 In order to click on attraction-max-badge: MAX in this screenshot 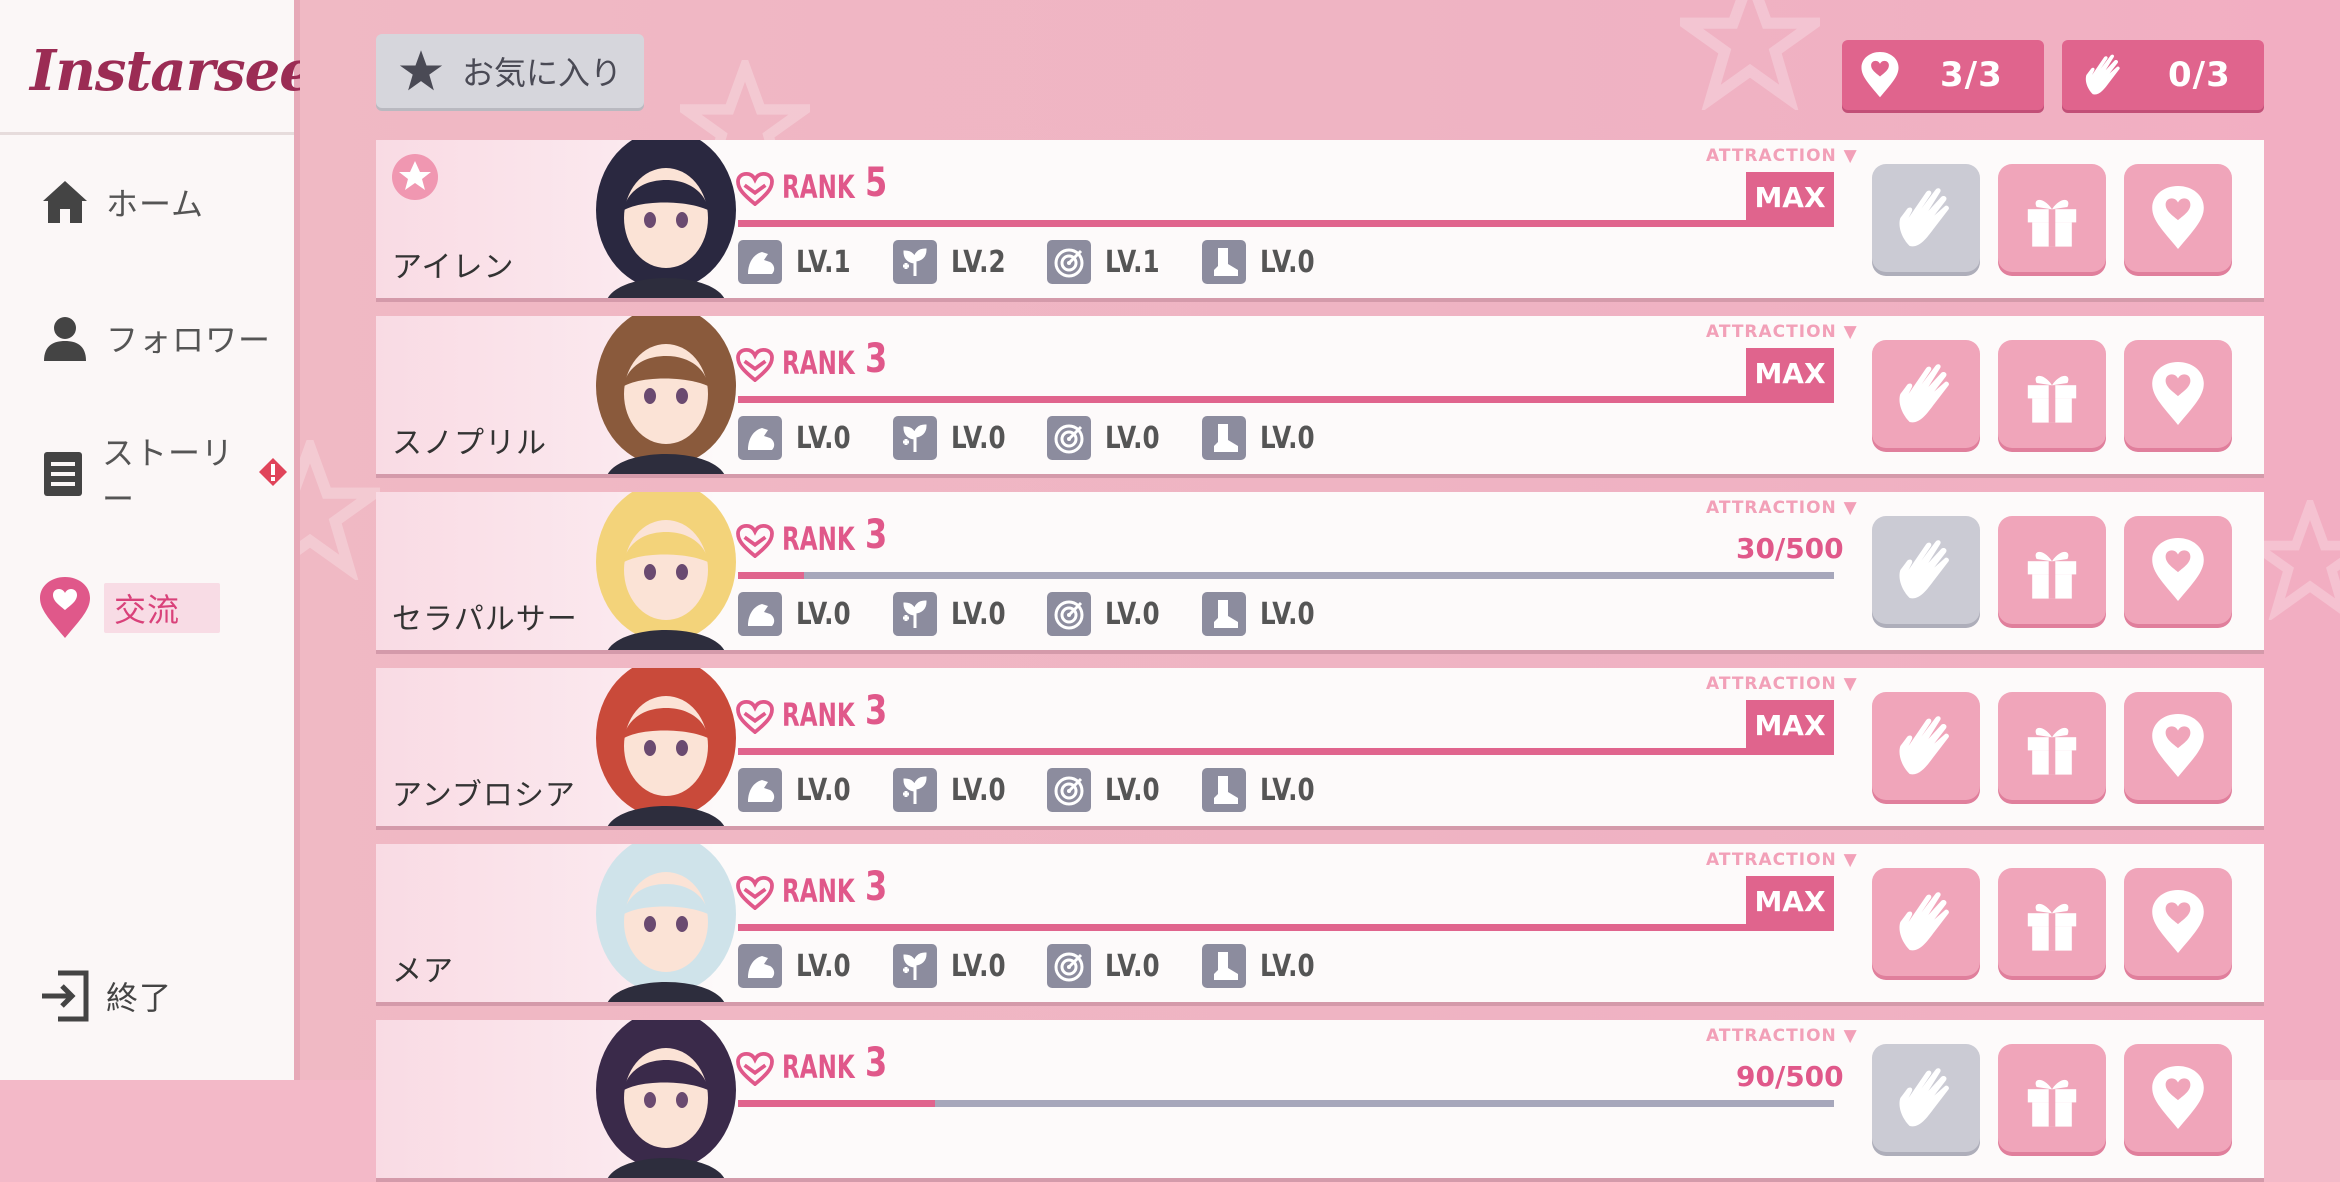, I will do `click(1790, 373)`.